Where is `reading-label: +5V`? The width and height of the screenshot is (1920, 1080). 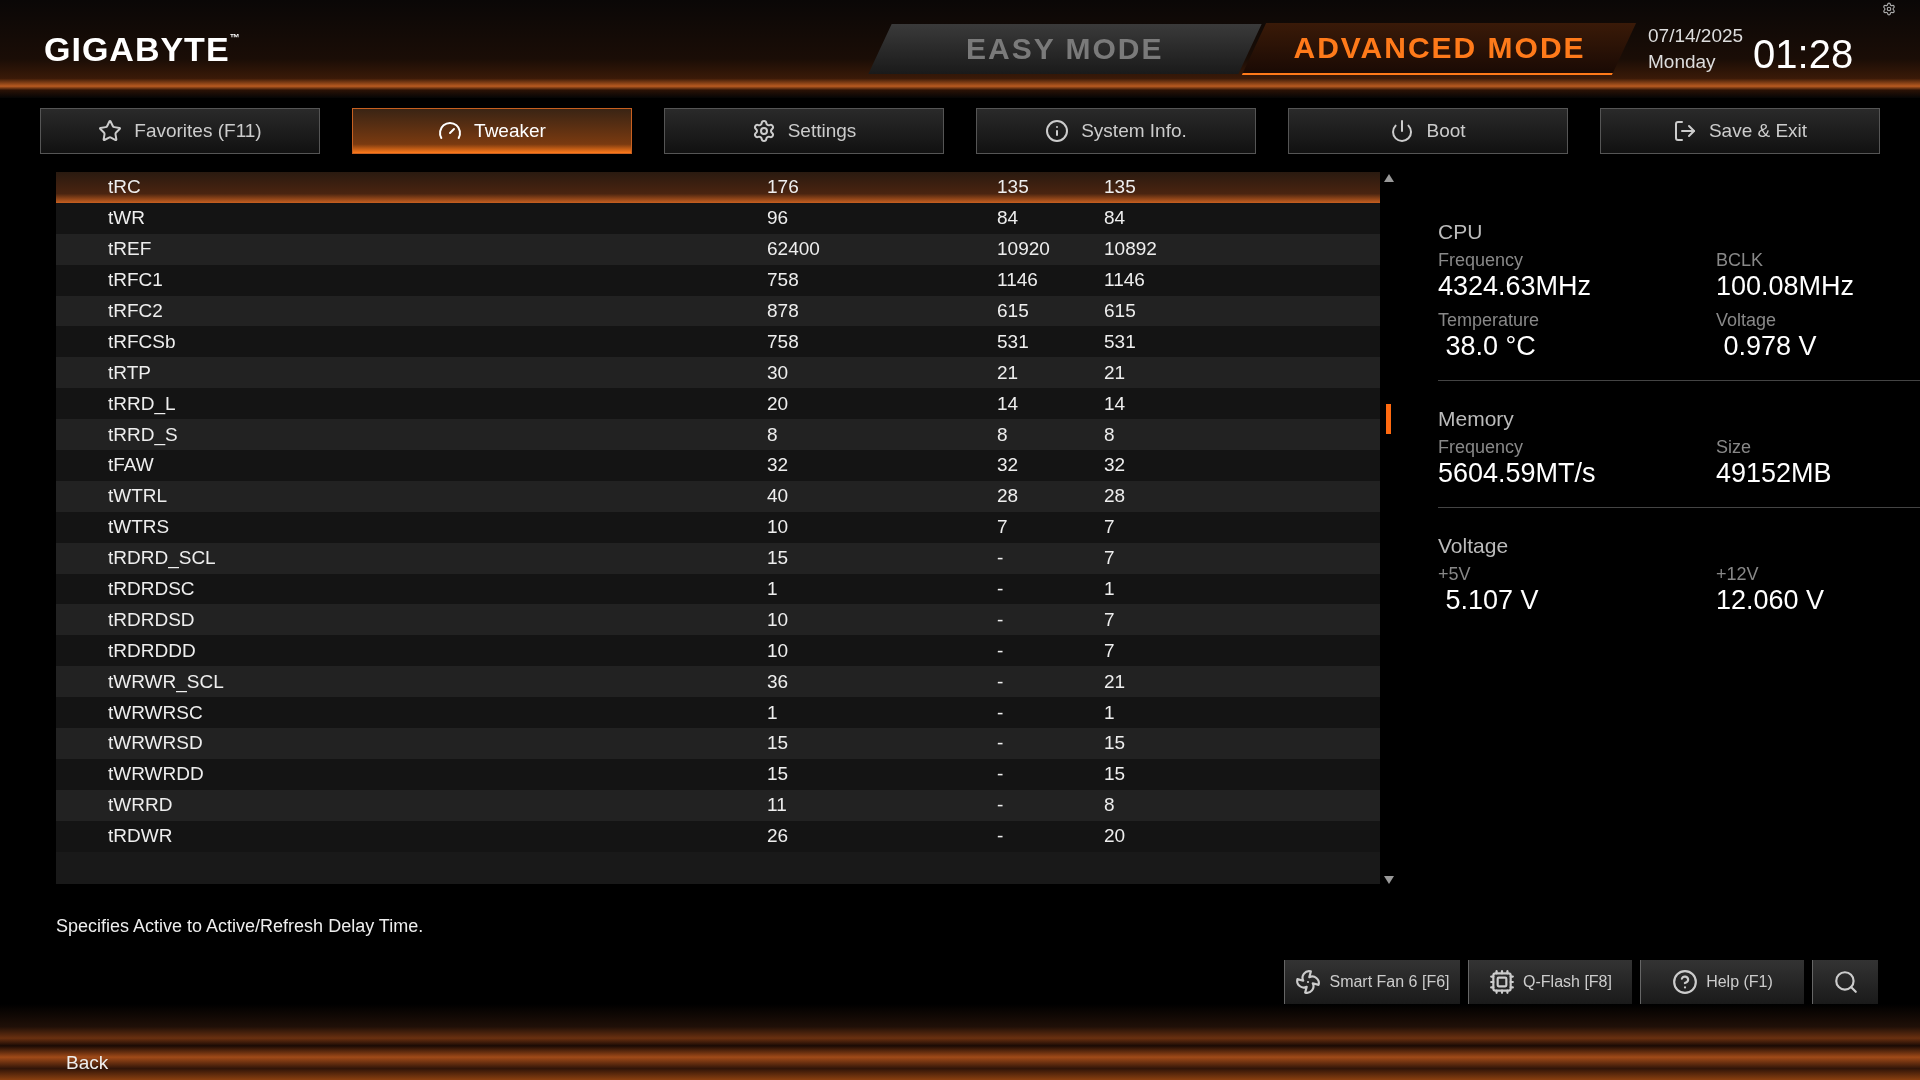
reading-label: +5V is located at coordinates (1455, 574).